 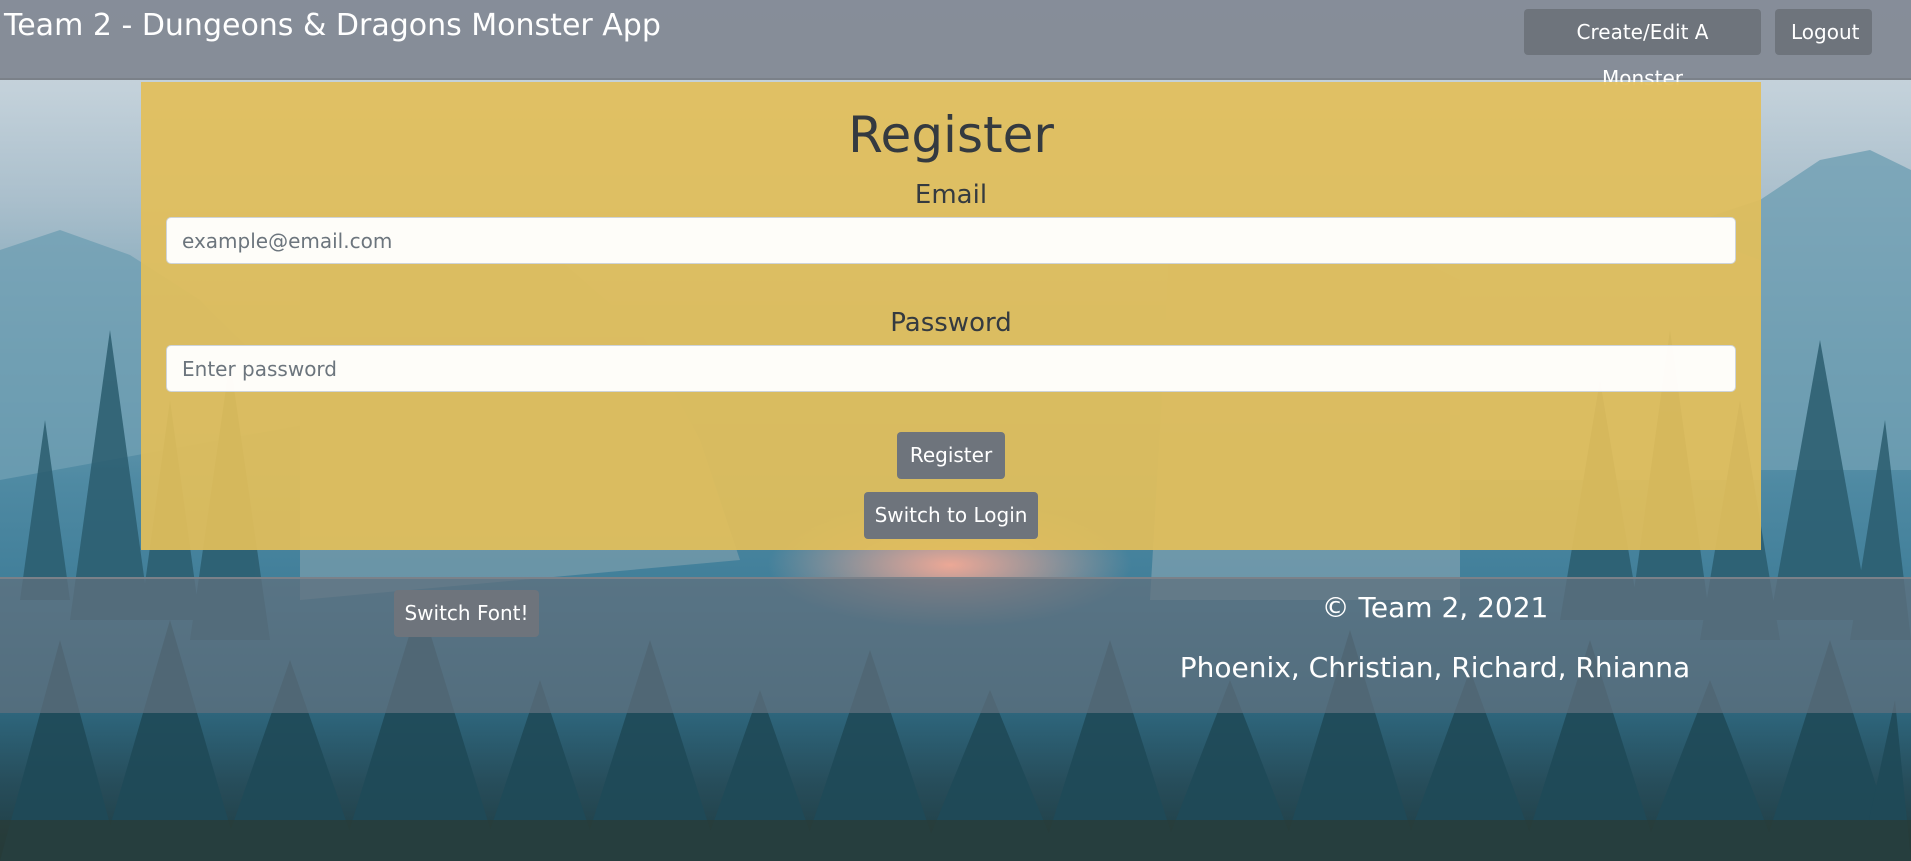 I want to click on password-label: Password, so click(x=951, y=323).